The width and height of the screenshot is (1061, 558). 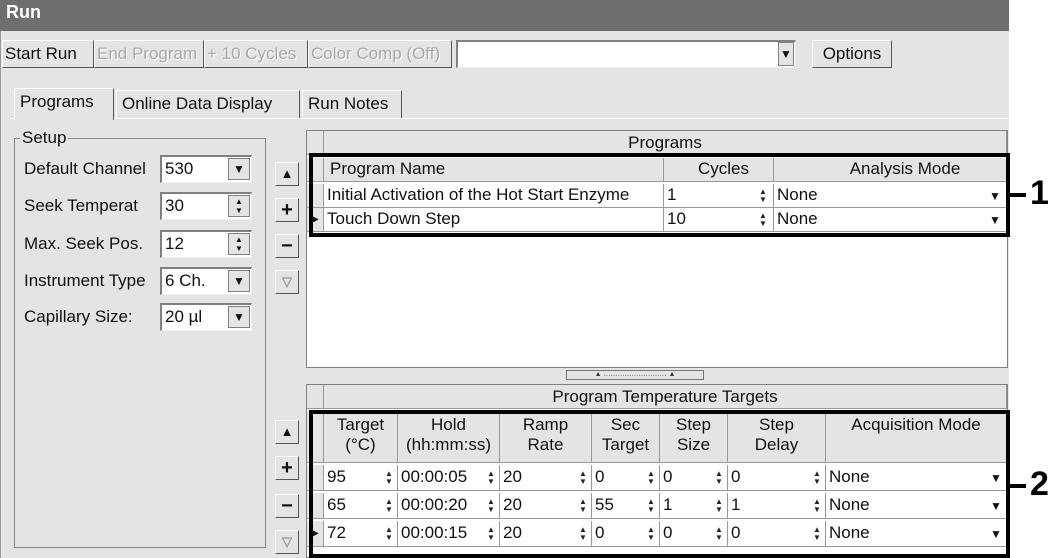 I want to click on tab-online-data-display: Online Data Display, so click(x=208, y=104).